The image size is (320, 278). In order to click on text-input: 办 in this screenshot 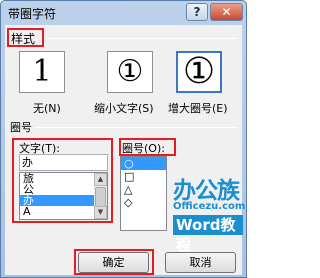, I will do `click(63, 162)`.